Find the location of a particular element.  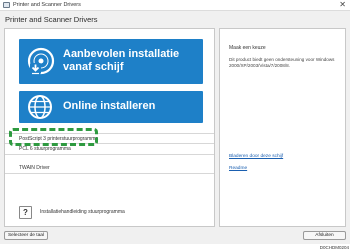

app-icon is located at coordinates (6, 5).